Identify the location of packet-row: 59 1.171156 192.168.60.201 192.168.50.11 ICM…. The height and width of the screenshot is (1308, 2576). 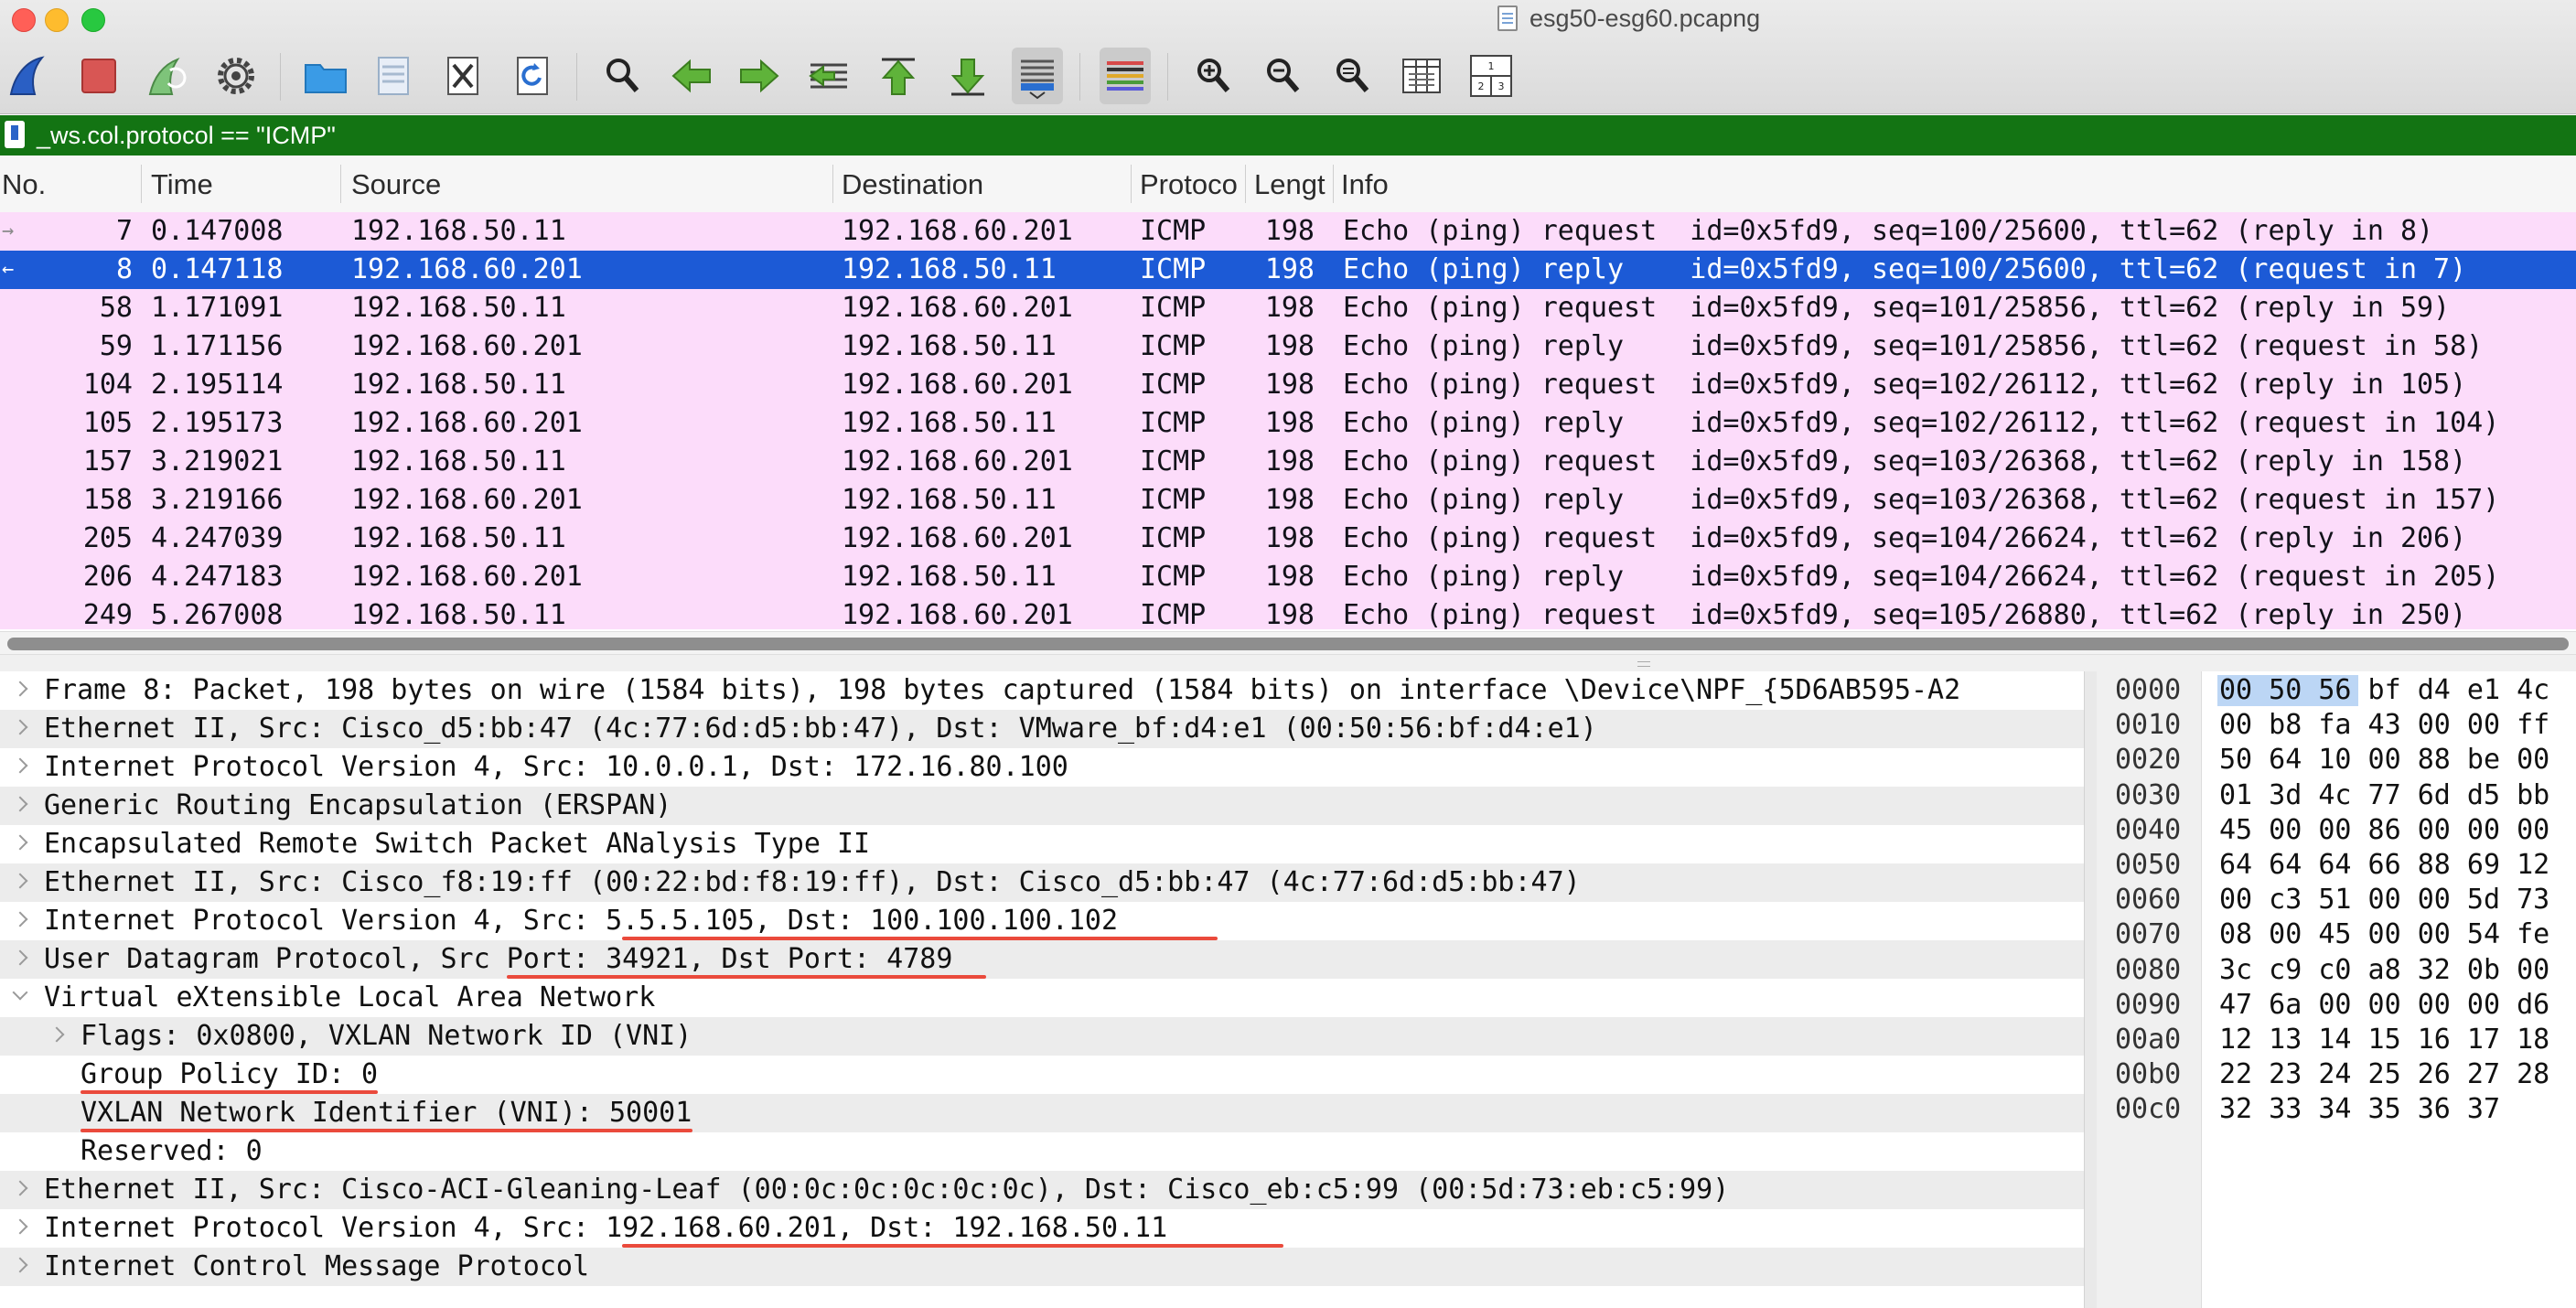
(1288, 346).